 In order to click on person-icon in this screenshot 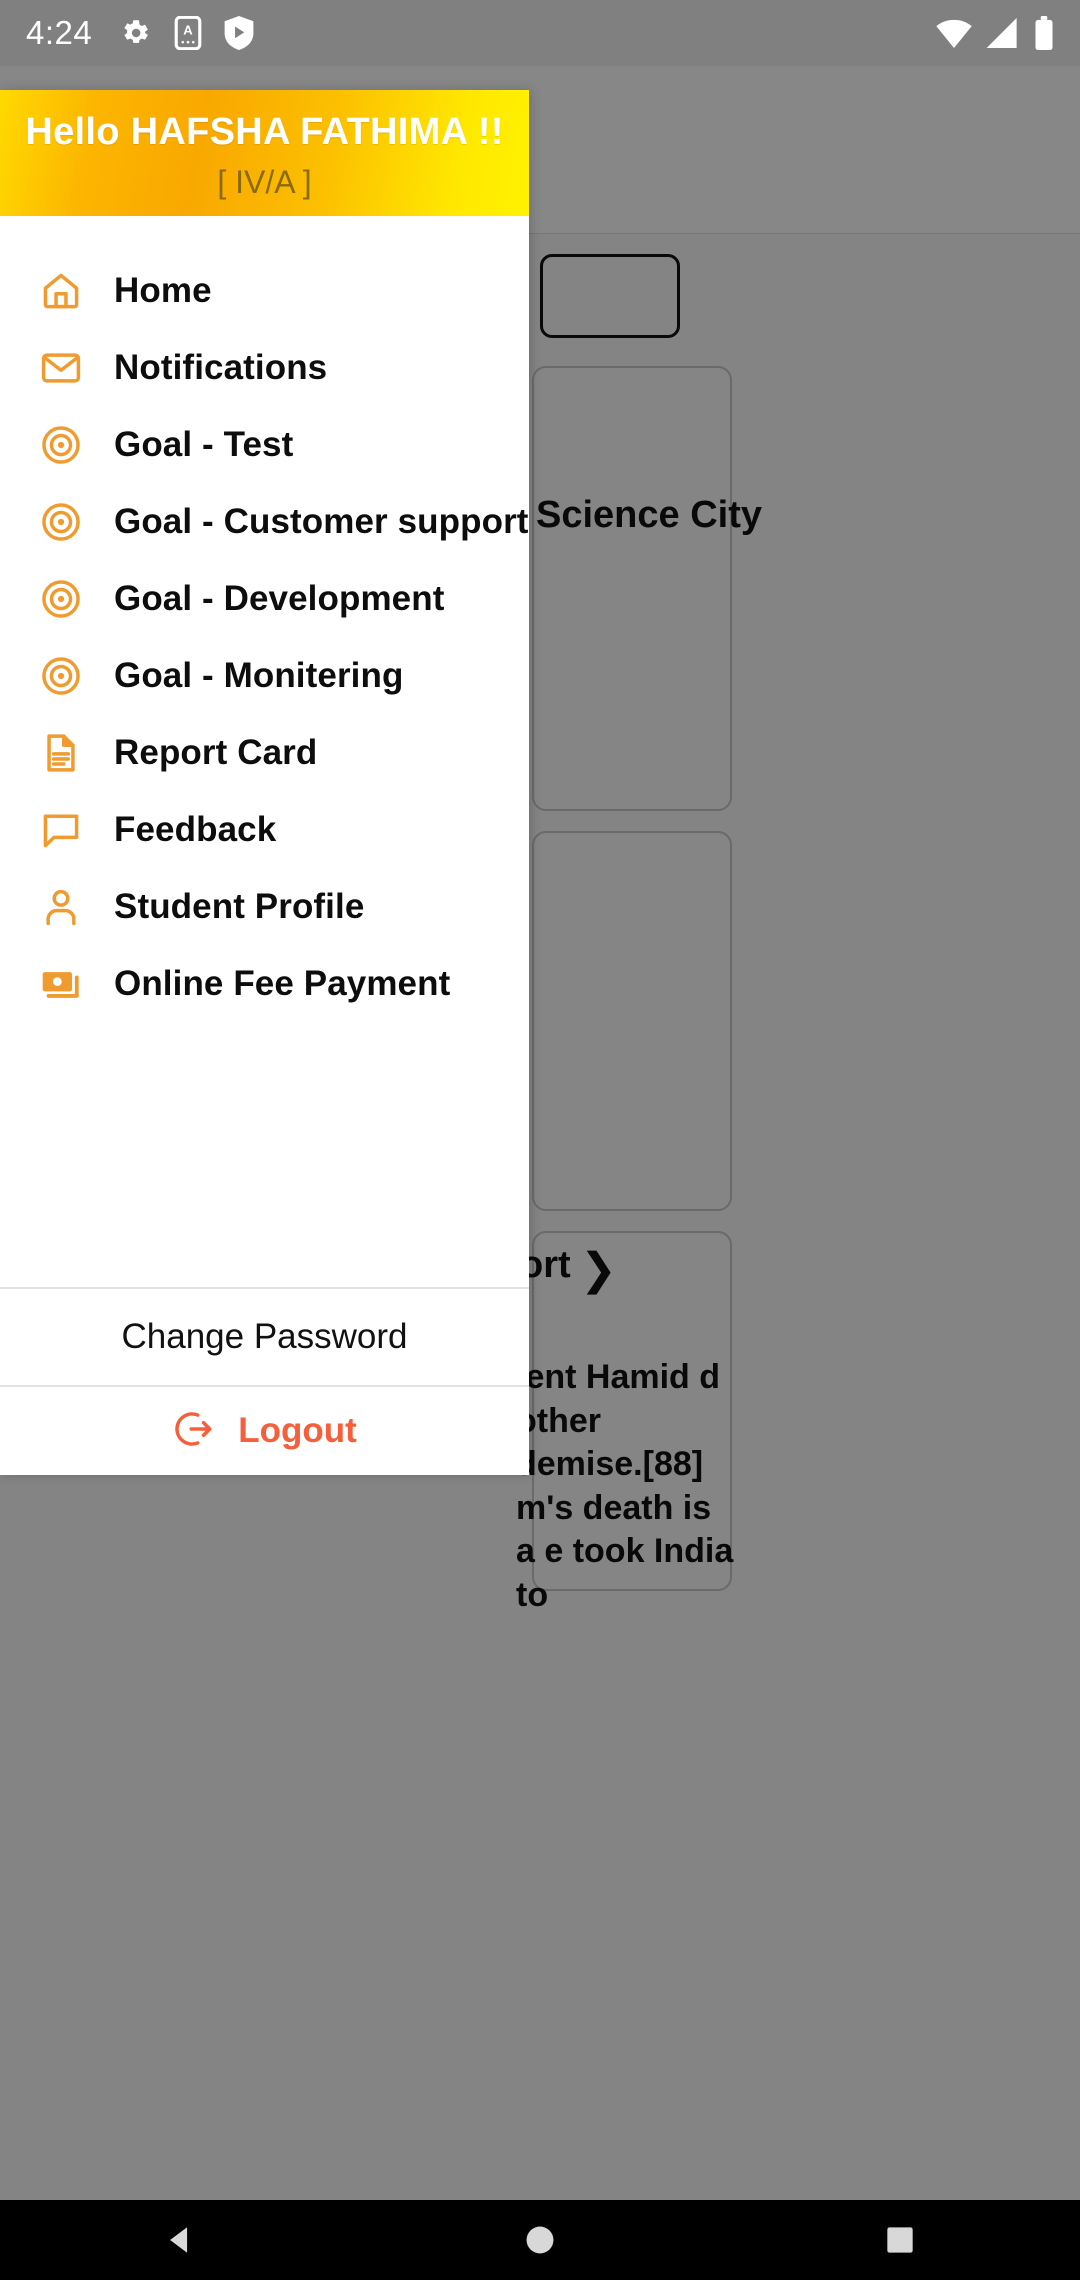, I will do `click(61, 907)`.